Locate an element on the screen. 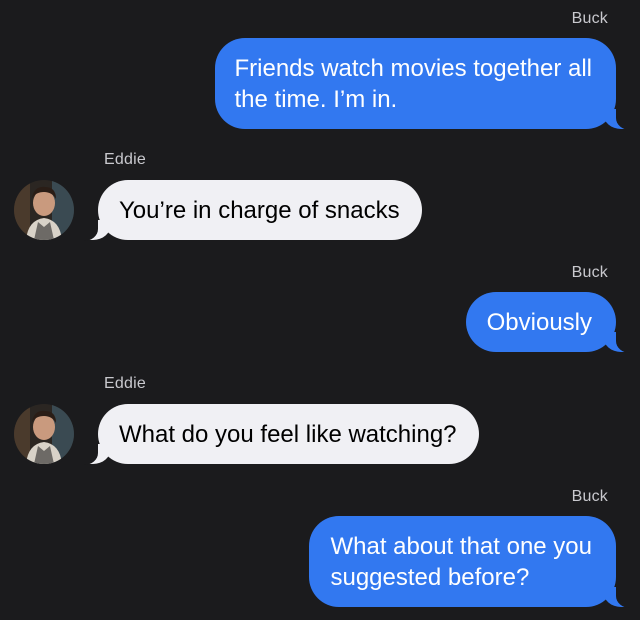 The height and width of the screenshot is (620, 640). message-text-line: What about that one you is located at coordinates (461, 546).